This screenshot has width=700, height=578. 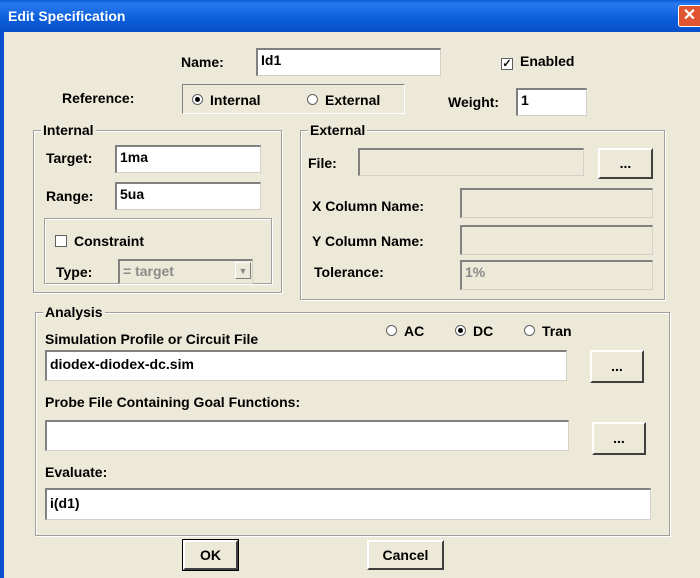 What do you see at coordinates (109, 241) in the screenshot?
I see `constraint-label: Constraint` at bounding box center [109, 241].